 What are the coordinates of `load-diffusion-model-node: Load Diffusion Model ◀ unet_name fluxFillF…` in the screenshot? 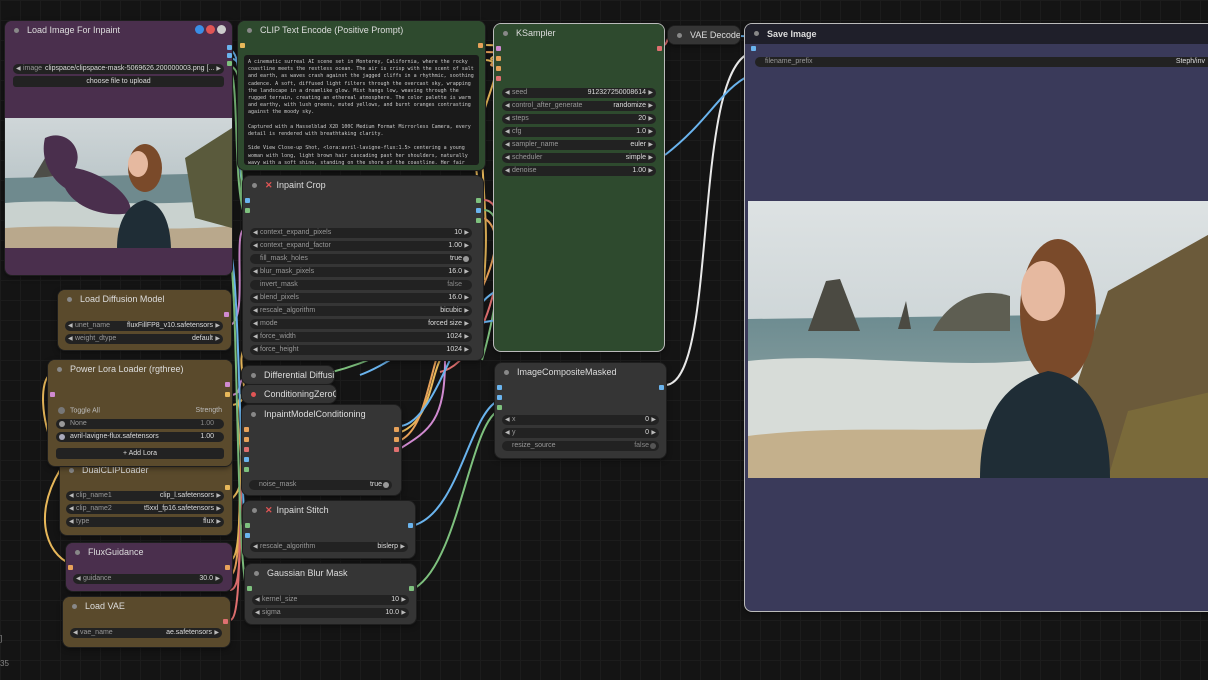 It's located at (144, 320).